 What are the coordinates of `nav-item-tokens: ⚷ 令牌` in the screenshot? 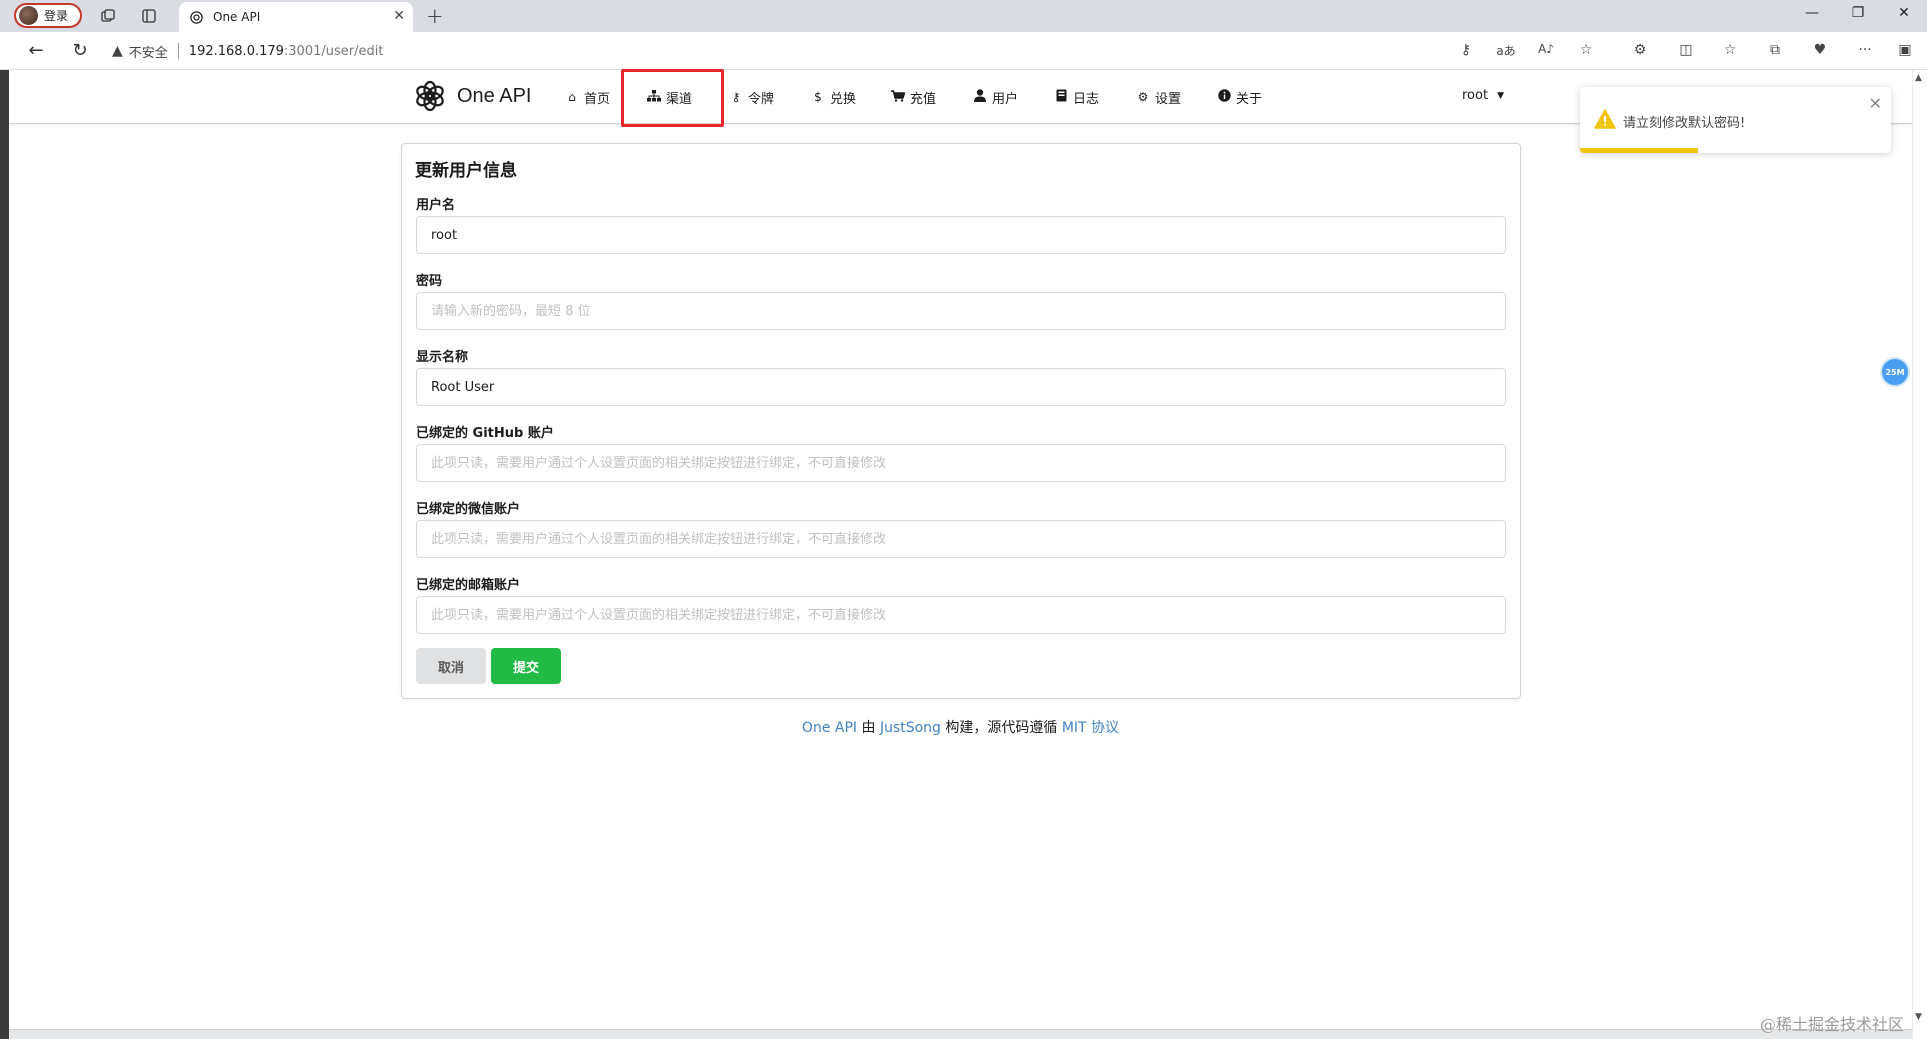 It's located at (752, 97).